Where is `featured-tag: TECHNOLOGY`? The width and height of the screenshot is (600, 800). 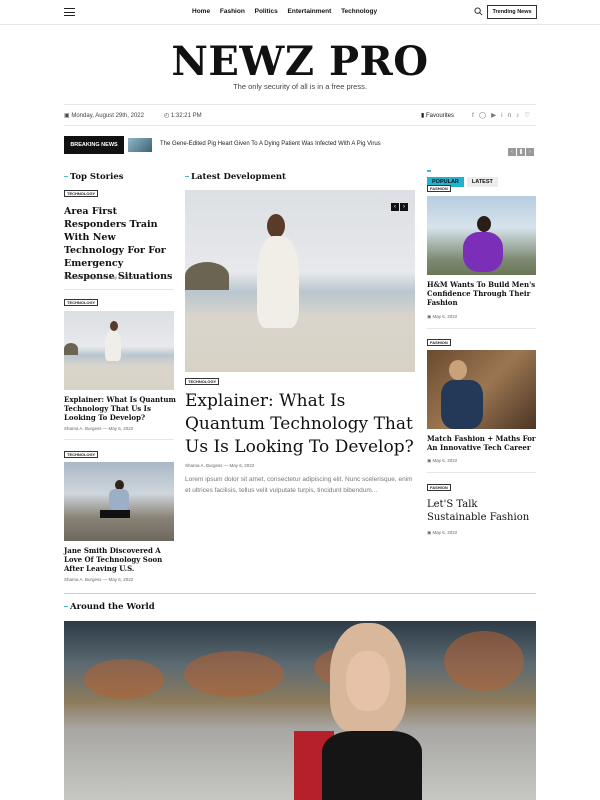
featured-tag: TECHNOLOGY is located at coordinates (202, 381).